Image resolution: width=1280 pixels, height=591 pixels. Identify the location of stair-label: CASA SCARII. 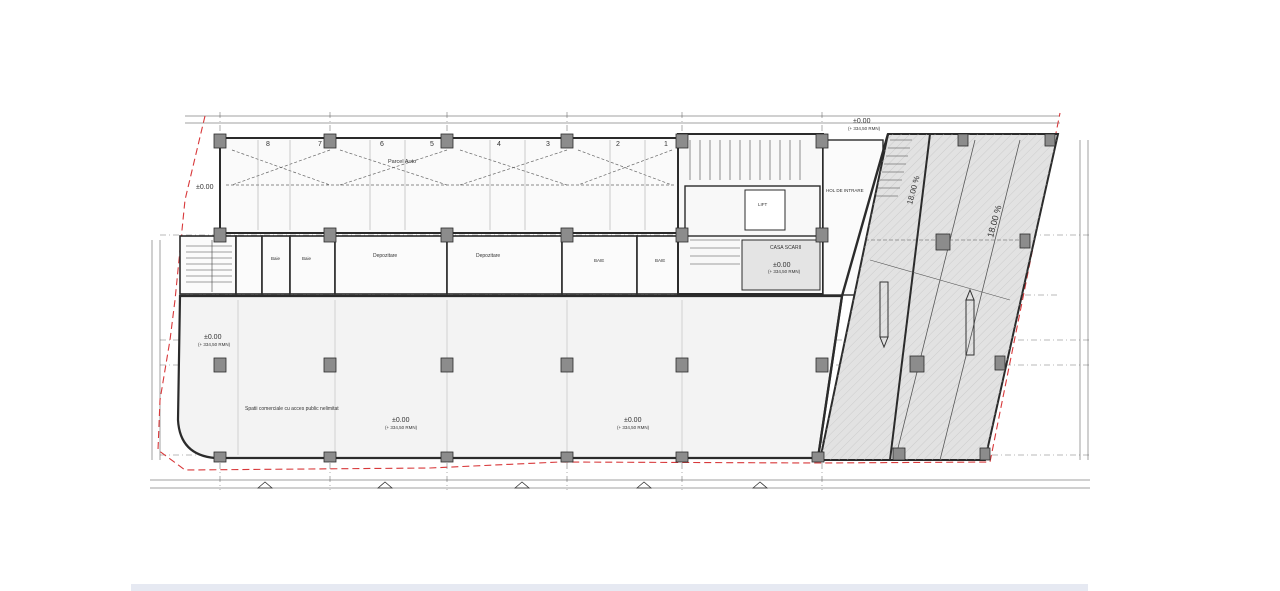
(785, 248).